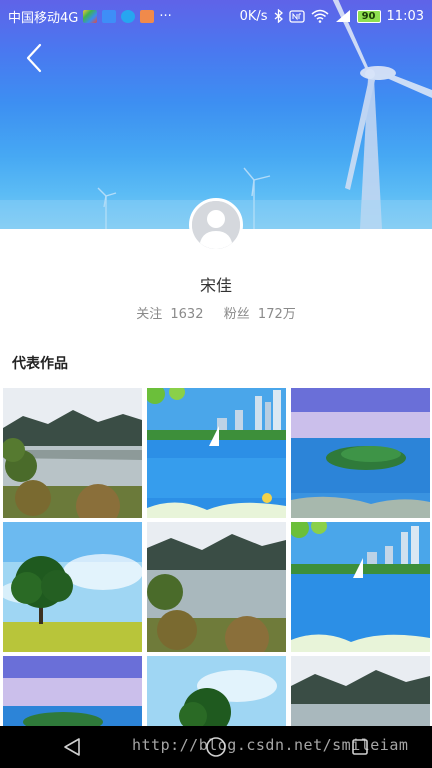  What do you see at coordinates (186, 314) in the screenshot?
I see `following-count: 1632` at bounding box center [186, 314].